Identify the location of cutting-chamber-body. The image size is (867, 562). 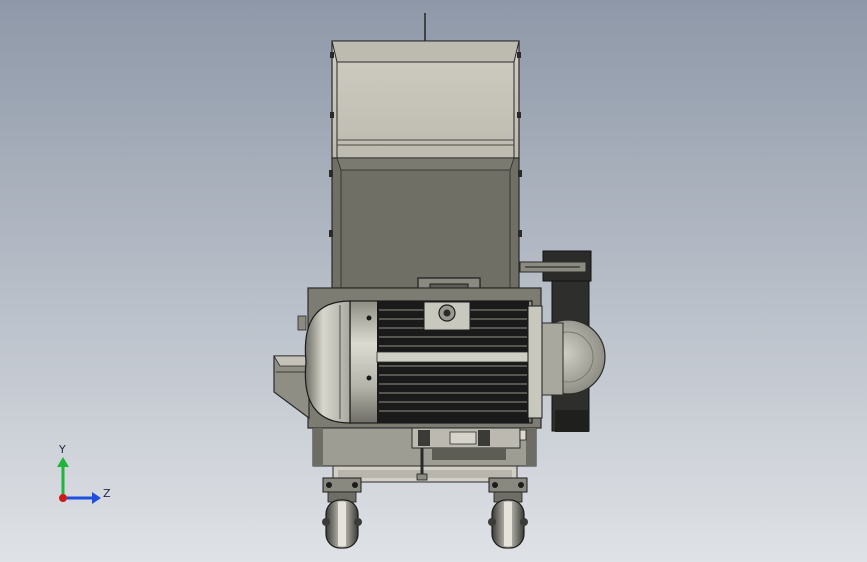
(425, 230).